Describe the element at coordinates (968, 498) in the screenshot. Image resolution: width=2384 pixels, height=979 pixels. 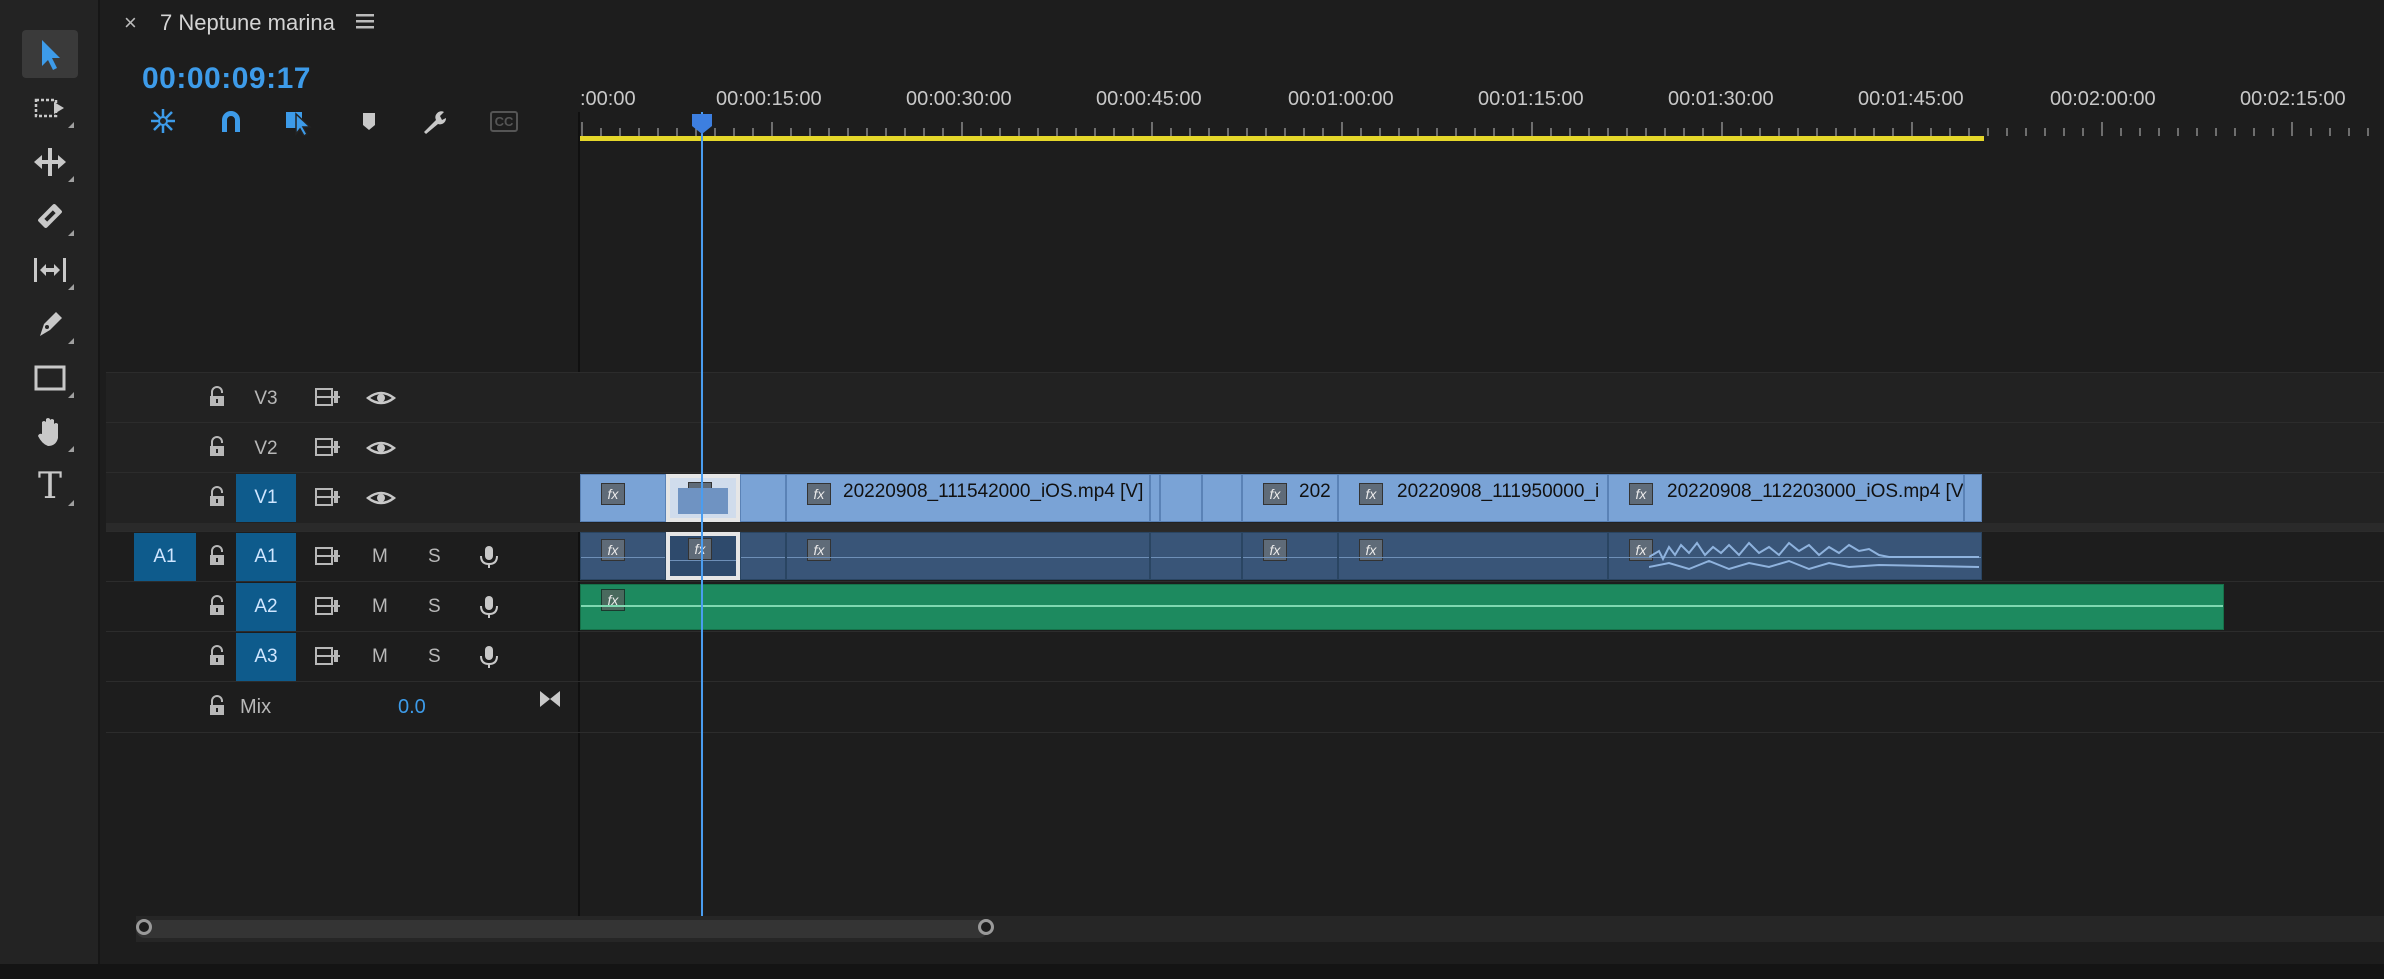
I see `video-clip: fx 20220908_111542000_iOS.mp4 [V]` at that location.